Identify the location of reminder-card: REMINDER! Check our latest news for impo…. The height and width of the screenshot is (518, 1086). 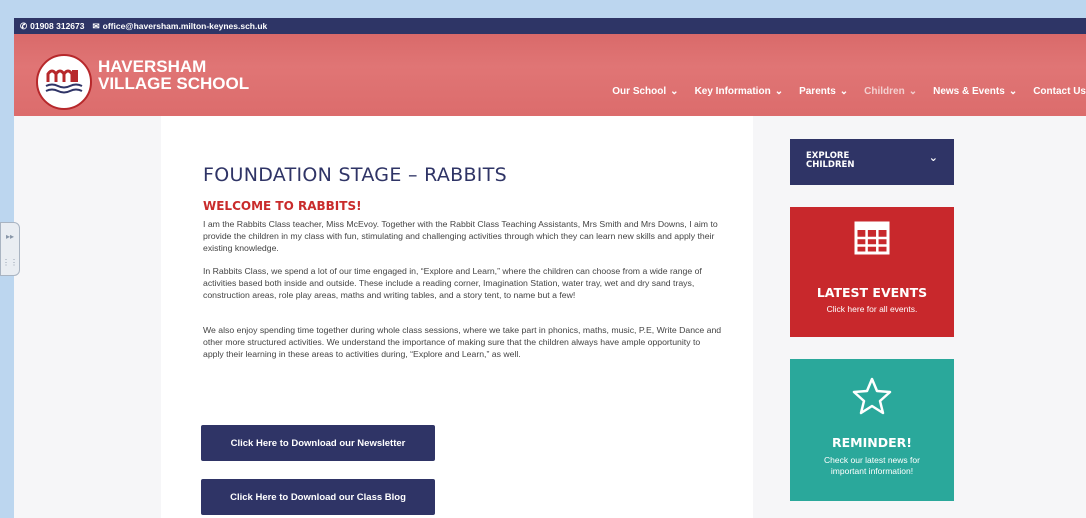
(872, 430).